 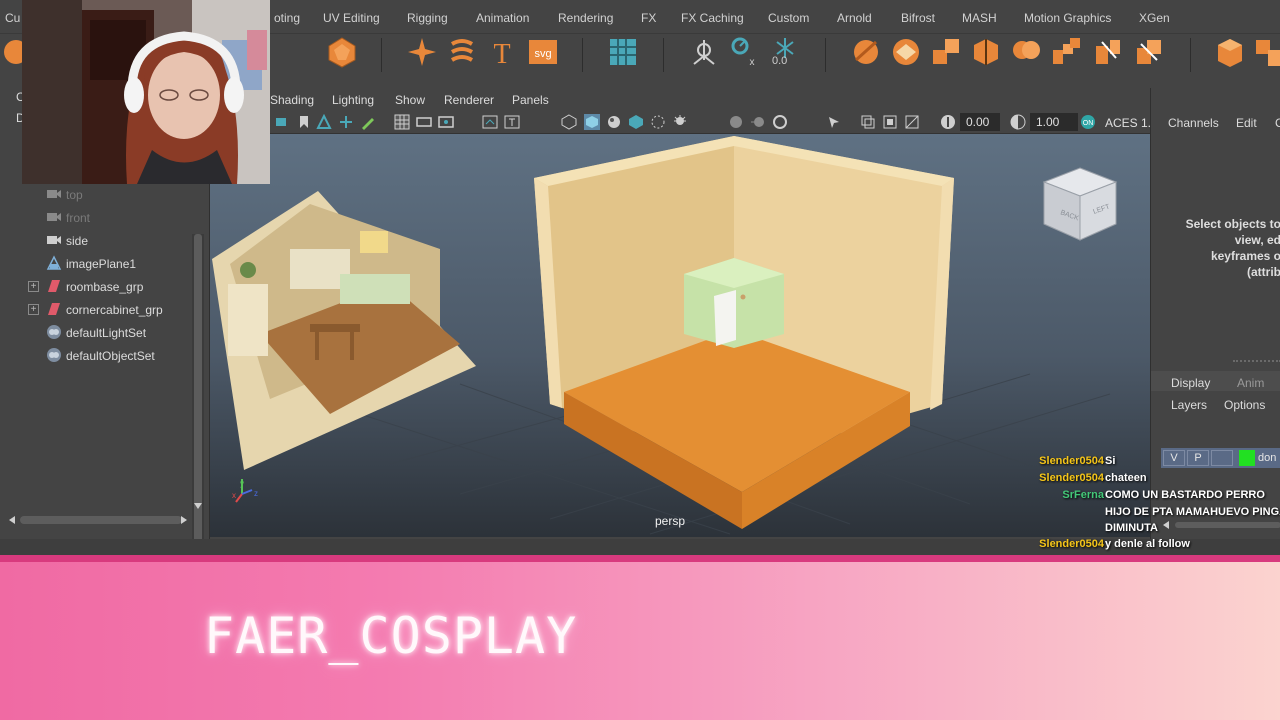 I want to click on smooth-shade-icon, so click(x=592, y=122).